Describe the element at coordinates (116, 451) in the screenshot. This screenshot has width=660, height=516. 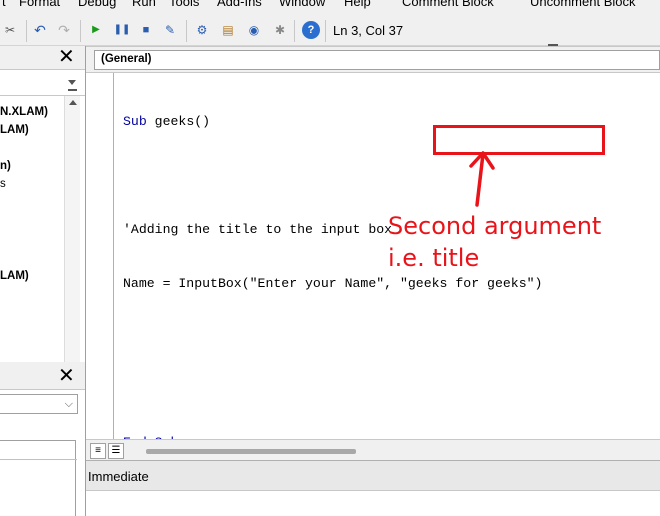
I see `full-module-view-icon: ☰` at that location.